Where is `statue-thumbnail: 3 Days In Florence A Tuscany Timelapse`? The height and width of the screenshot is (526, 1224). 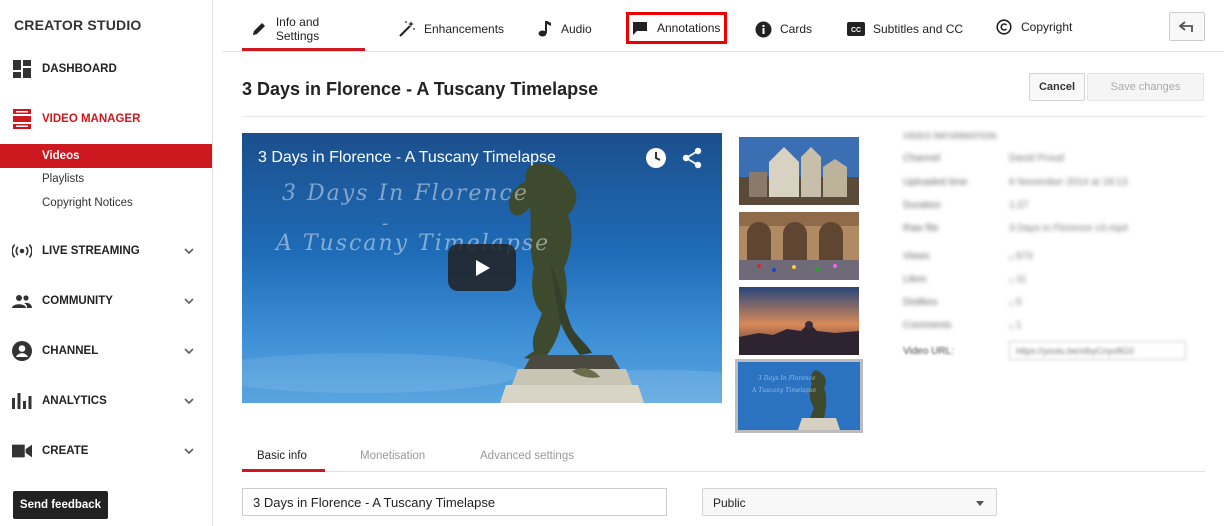
statue-thumbnail: 3 Days In Florence A Tuscany Timelapse is located at coordinates (799, 396).